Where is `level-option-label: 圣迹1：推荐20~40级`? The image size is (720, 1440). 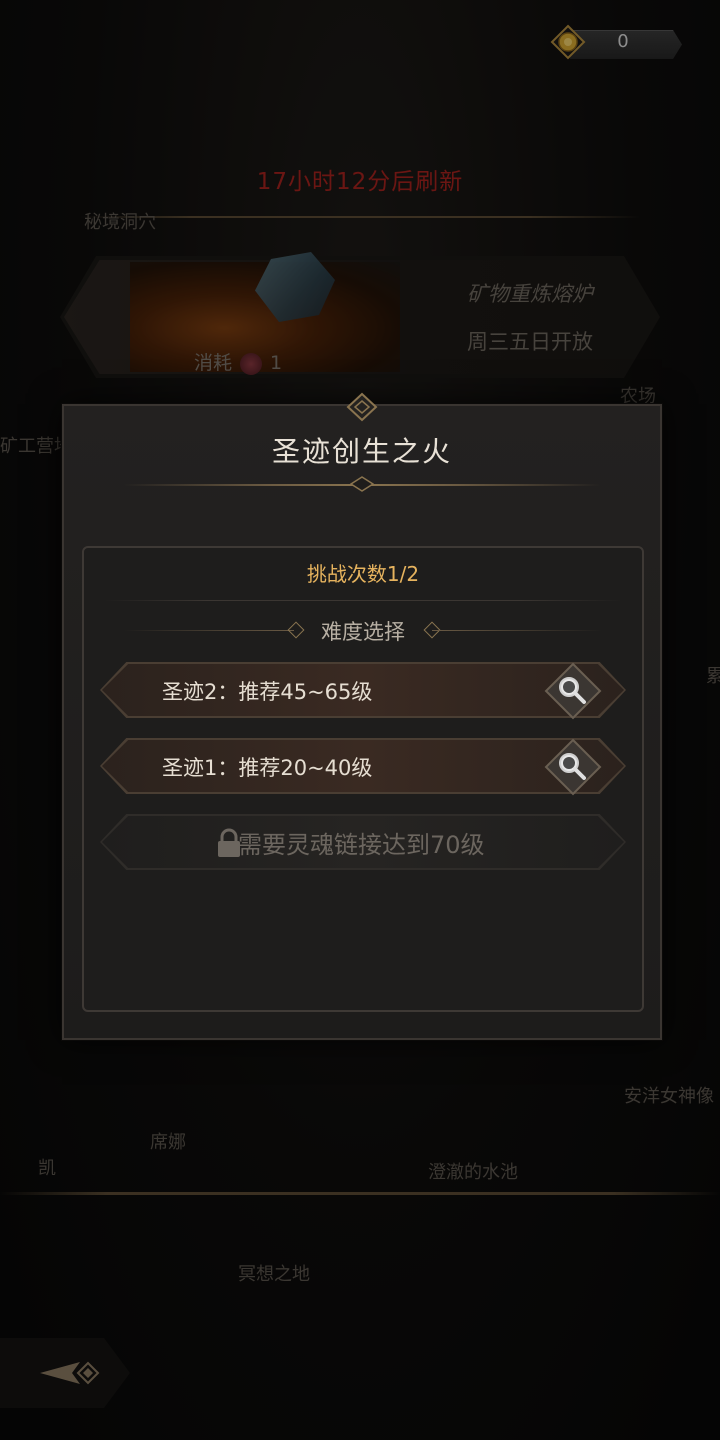
level-option-label: 圣迹1：推荐20~40级 is located at coordinates (267, 768).